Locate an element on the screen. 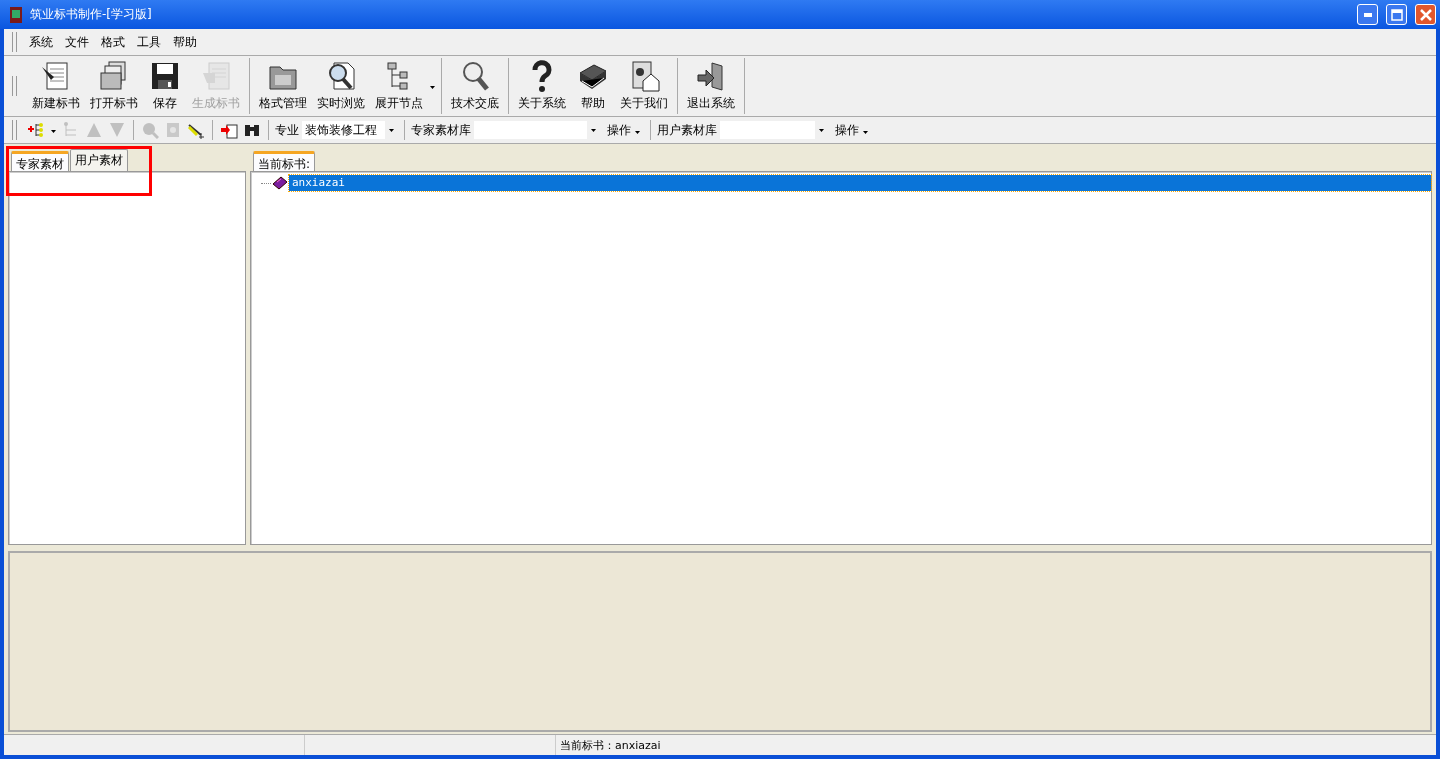 This screenshot has height=759, width=1440. tab: 专家素材 is located at coordinates (40, 161).